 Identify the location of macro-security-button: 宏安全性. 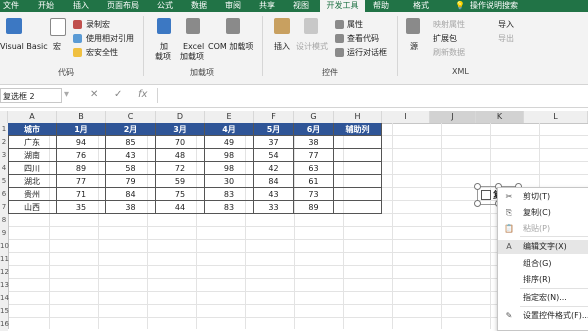
(102, 53).